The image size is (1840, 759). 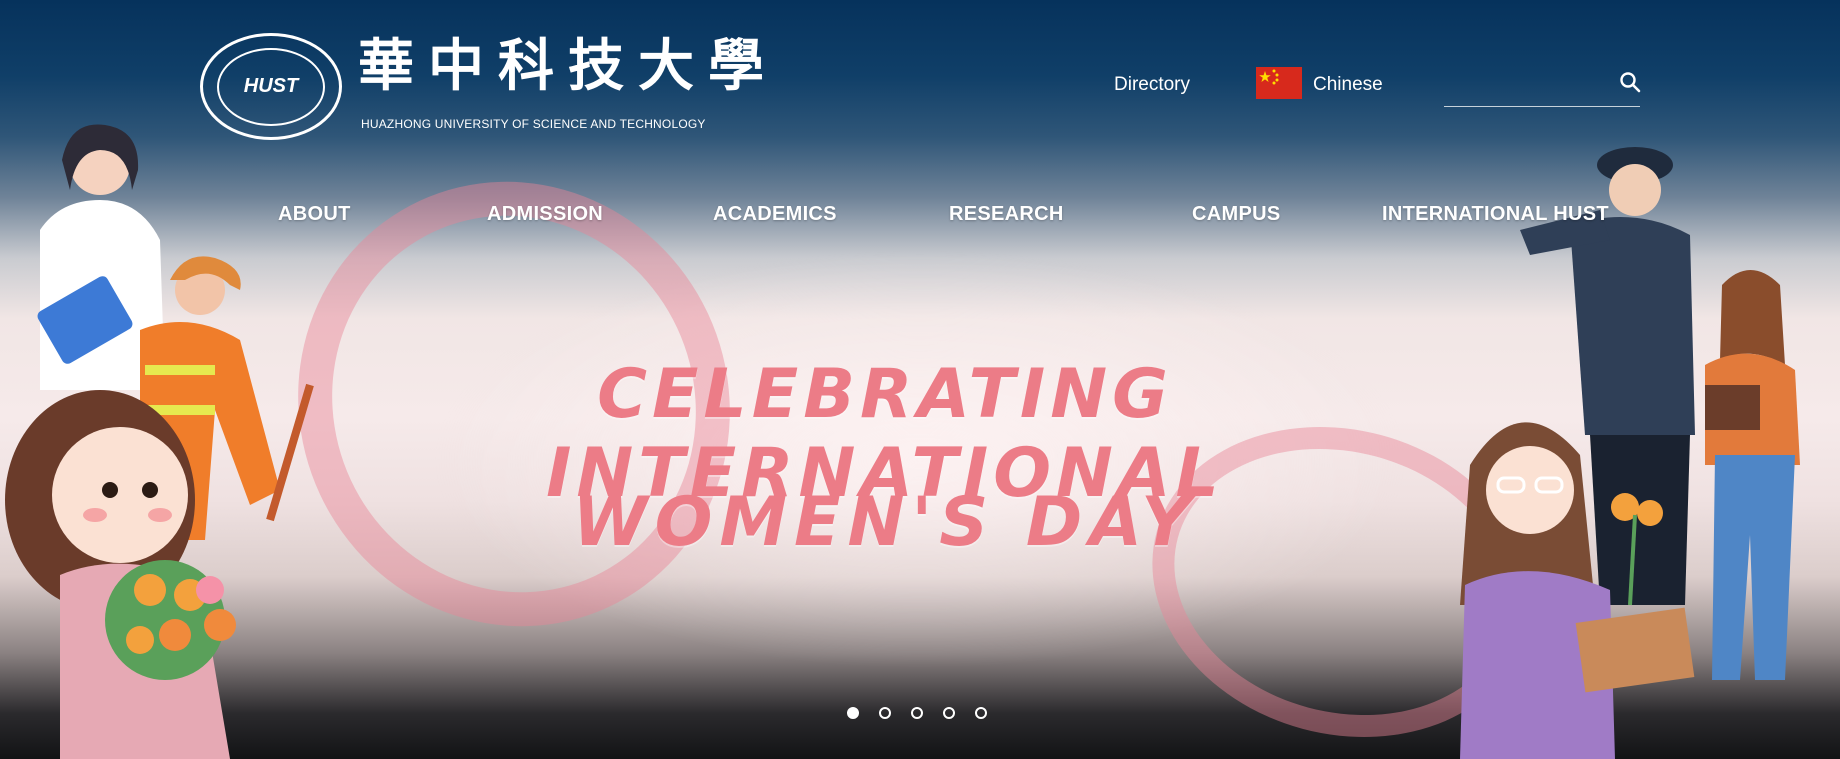 I want to click on search-input, so click(x=1531, y=88).